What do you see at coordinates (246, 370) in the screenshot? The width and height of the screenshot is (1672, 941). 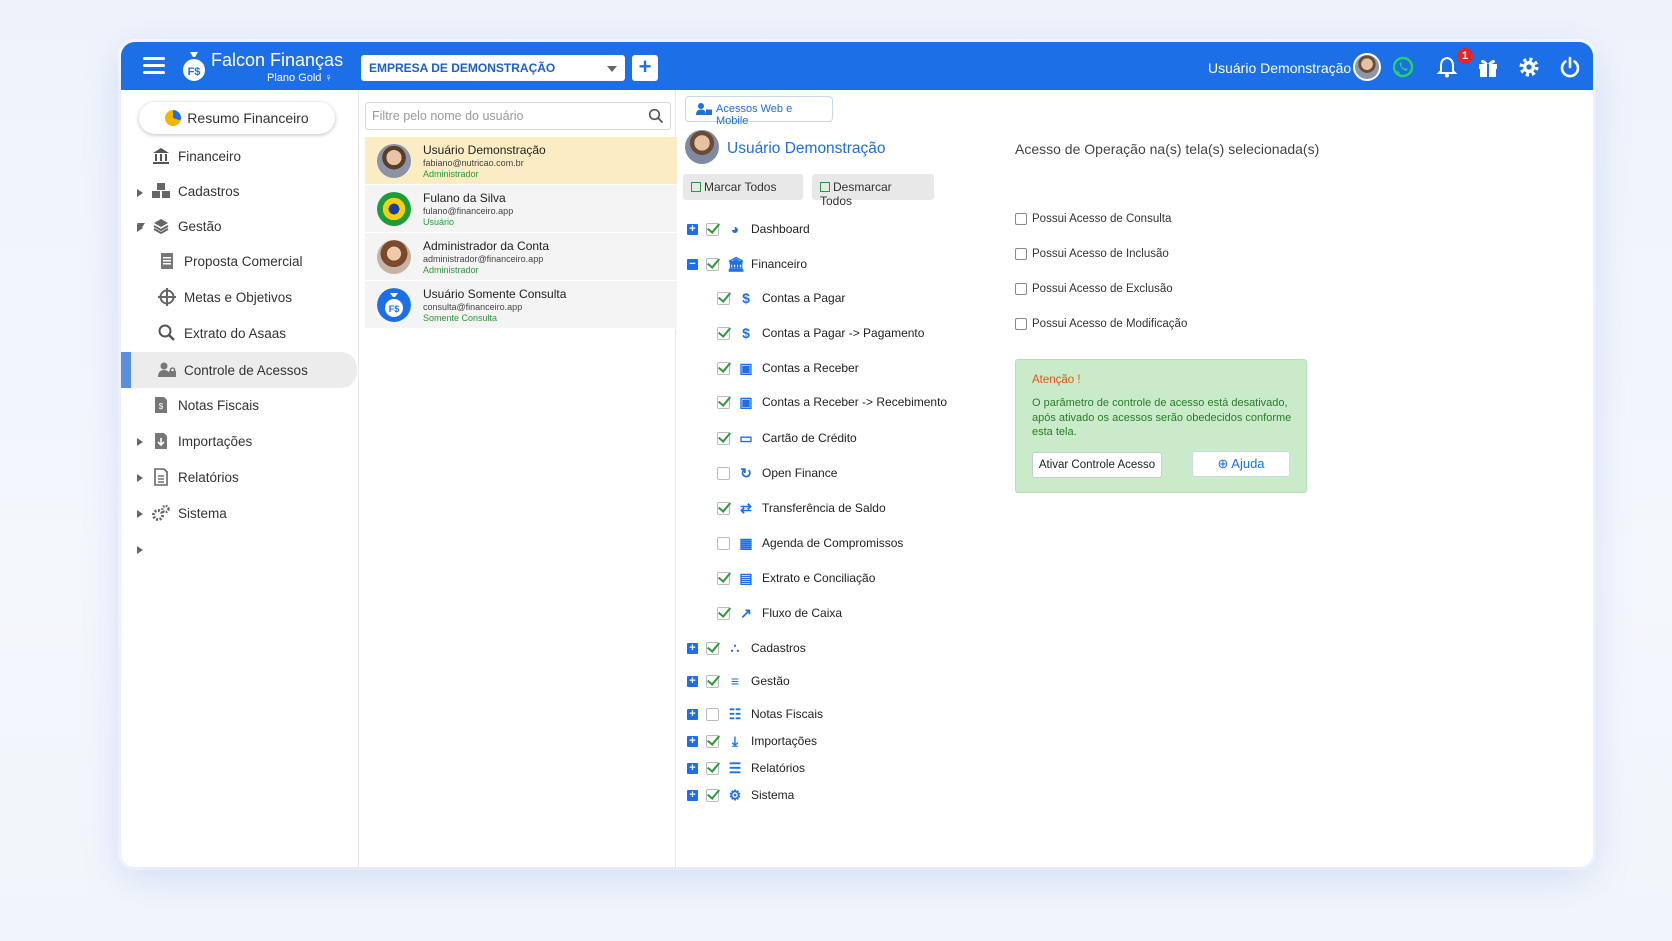 I see `sidebar-item-label: Controle de Acessos` at bounding box center [246, 370].